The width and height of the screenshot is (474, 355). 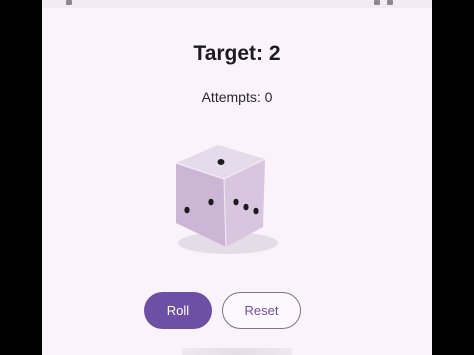 What do you see at coordinates (178, 310) in the screenshot?
I see `roll-button: Roll` at bounding box center [178, 310].